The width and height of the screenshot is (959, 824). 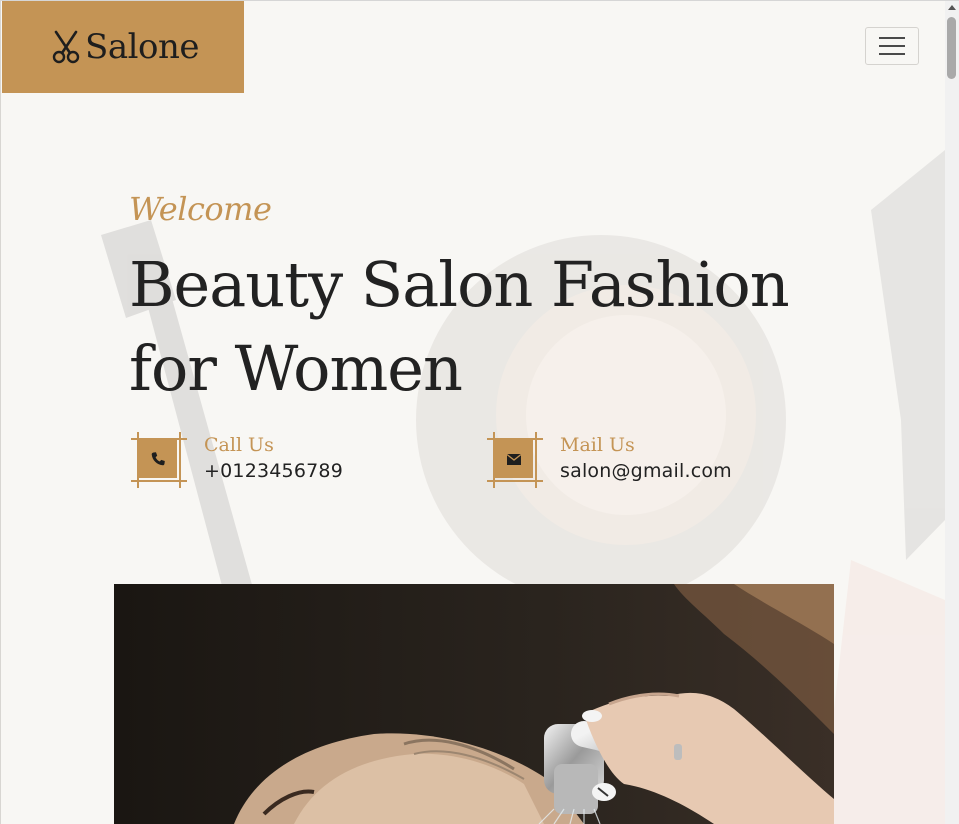 I want to click on welcome-text: Welcome, so click(x=200, y=209).